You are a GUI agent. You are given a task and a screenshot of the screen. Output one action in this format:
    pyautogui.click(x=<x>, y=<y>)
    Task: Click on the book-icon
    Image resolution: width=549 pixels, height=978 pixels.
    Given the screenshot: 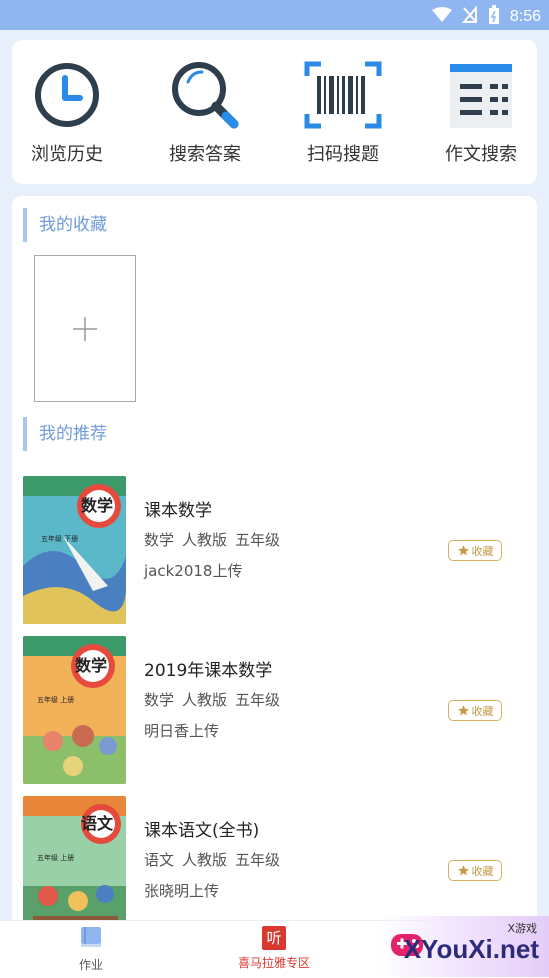 What is the action you would take?
    pyautogui.click(x=91, y=937)
    